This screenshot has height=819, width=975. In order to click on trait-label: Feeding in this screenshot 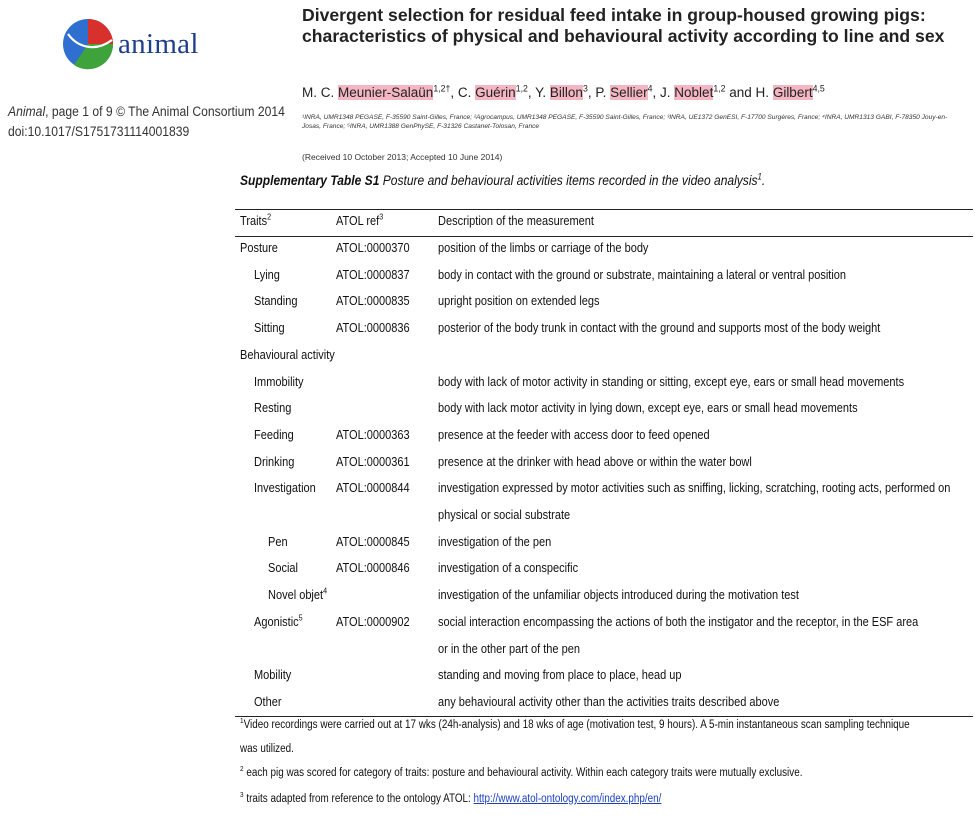, I will do `click(274, 434)`.